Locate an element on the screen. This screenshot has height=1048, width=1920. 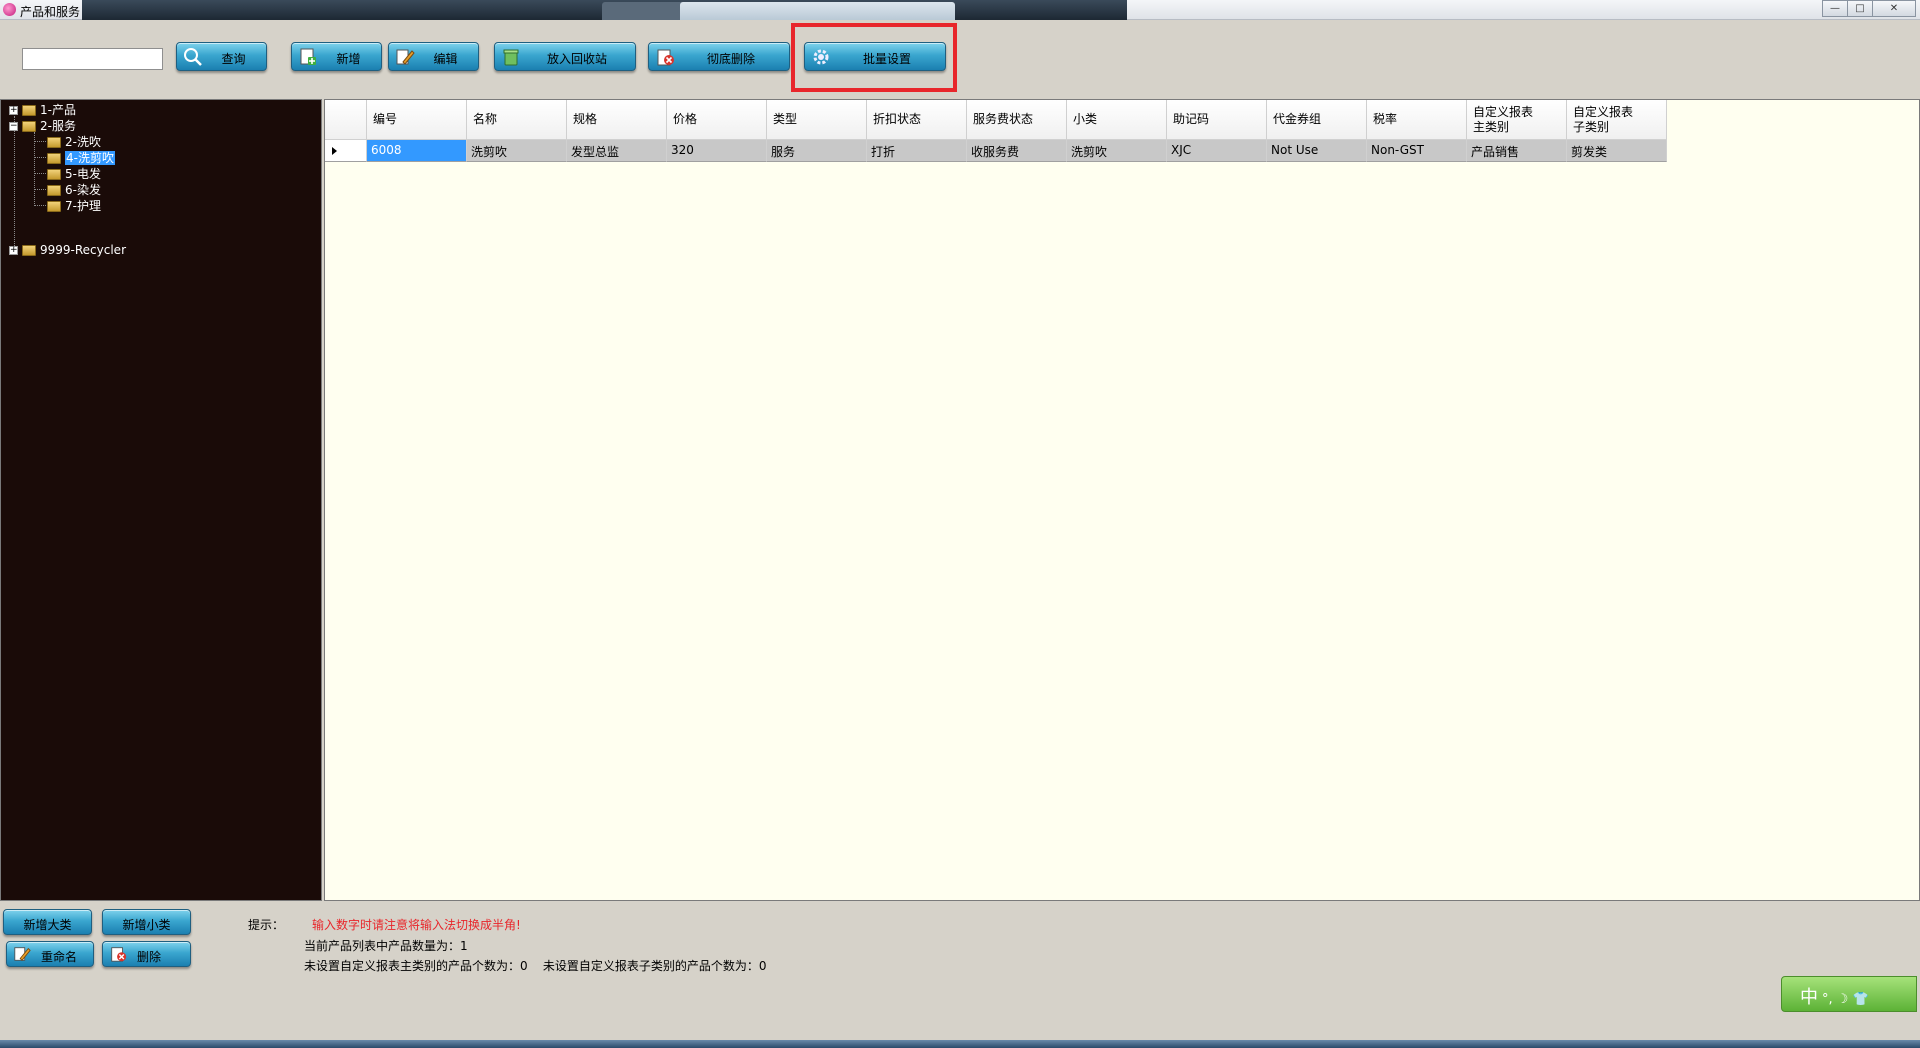
tree-item-label: 2-洗吹 is located at coordinates (83, 142).